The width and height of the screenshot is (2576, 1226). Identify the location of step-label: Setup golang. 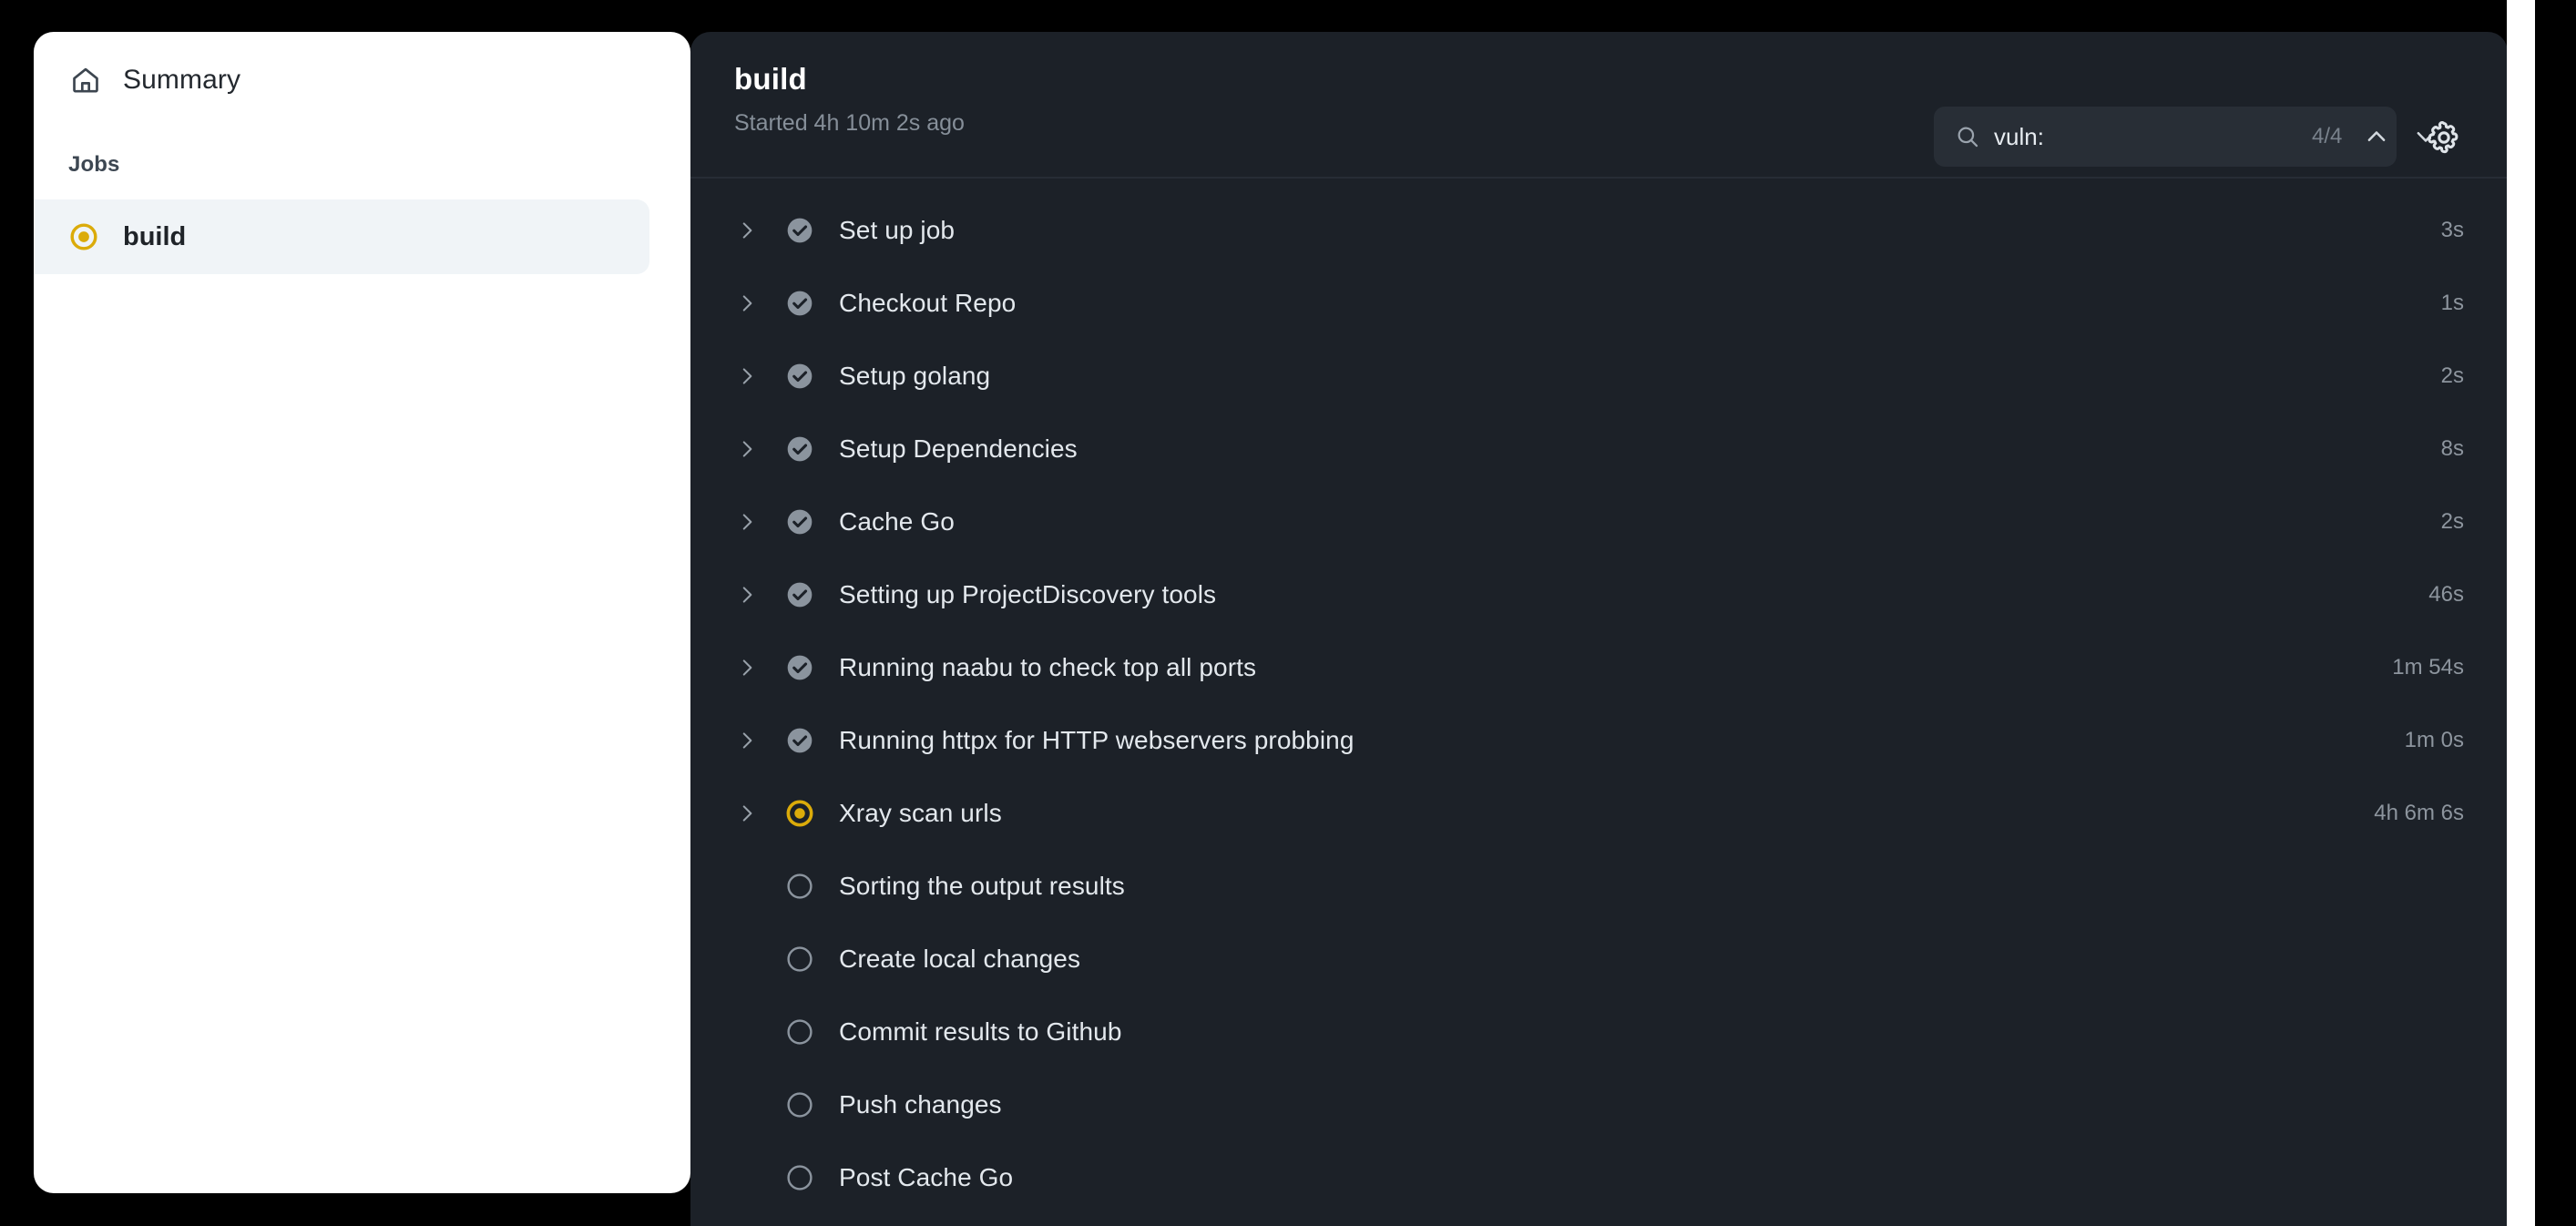
(915, 376).